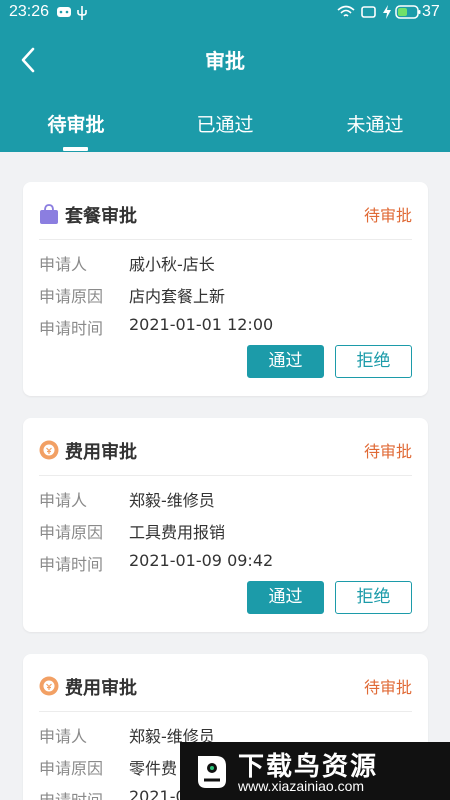 The height and width of the screenshot is (800, 450). Describe the element at coordinates (225, 211) in the screenshot. I see `card-header: 套餐审批 待审批` at that location.